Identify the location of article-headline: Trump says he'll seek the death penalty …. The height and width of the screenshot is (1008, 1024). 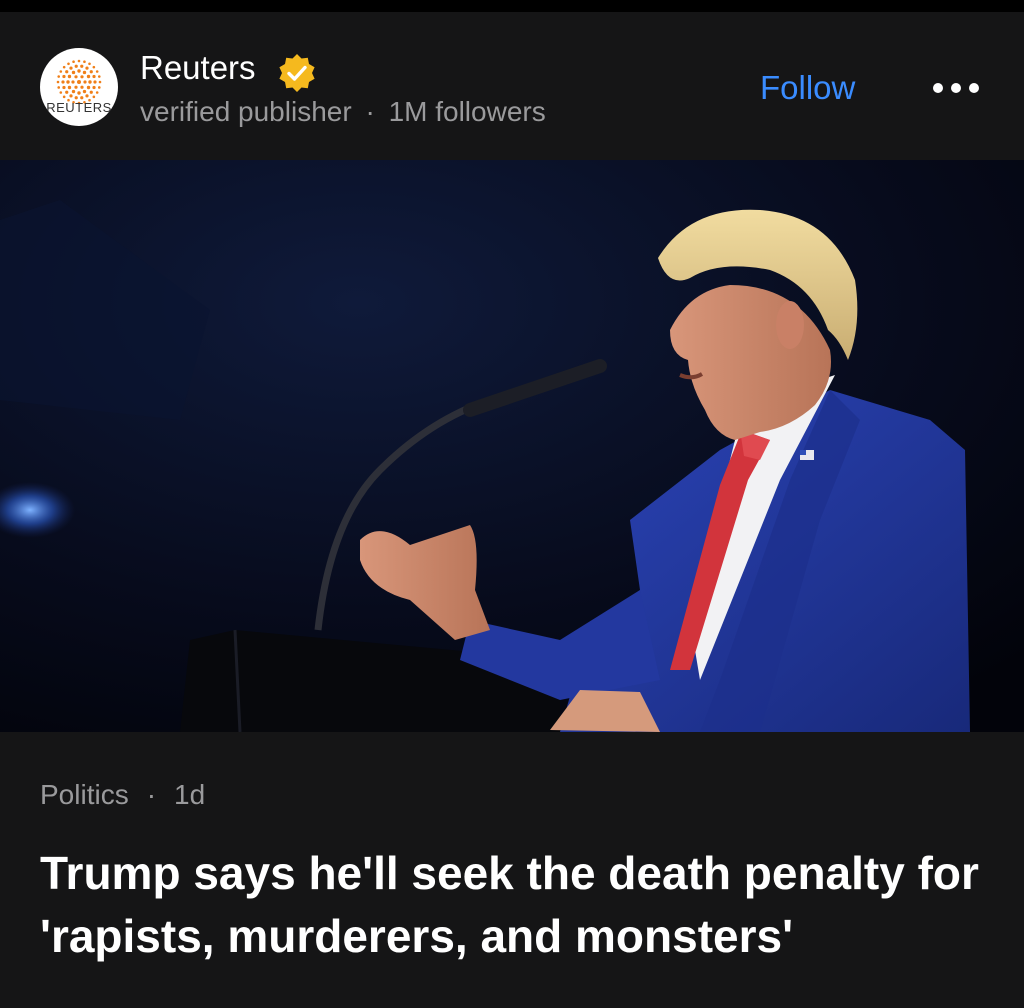
(515, 905).